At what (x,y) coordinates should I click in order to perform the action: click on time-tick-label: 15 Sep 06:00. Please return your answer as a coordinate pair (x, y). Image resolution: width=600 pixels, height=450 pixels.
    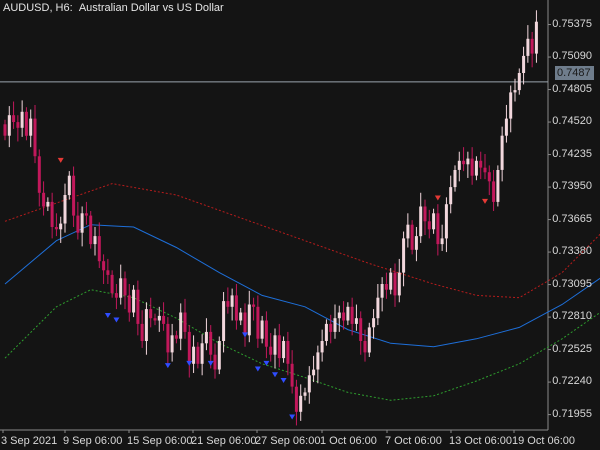
    Looking at the image, I should click on (160, 441).